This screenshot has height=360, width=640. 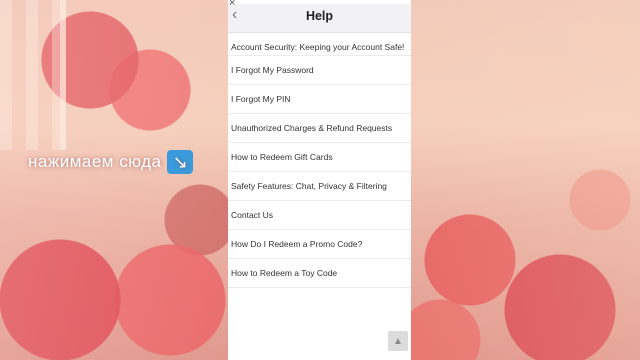 What do you see at coordinates (261, 99) in the screenshot?
I see `help-item-label: I Forgot My PIN` at bounding box center [261, 99].